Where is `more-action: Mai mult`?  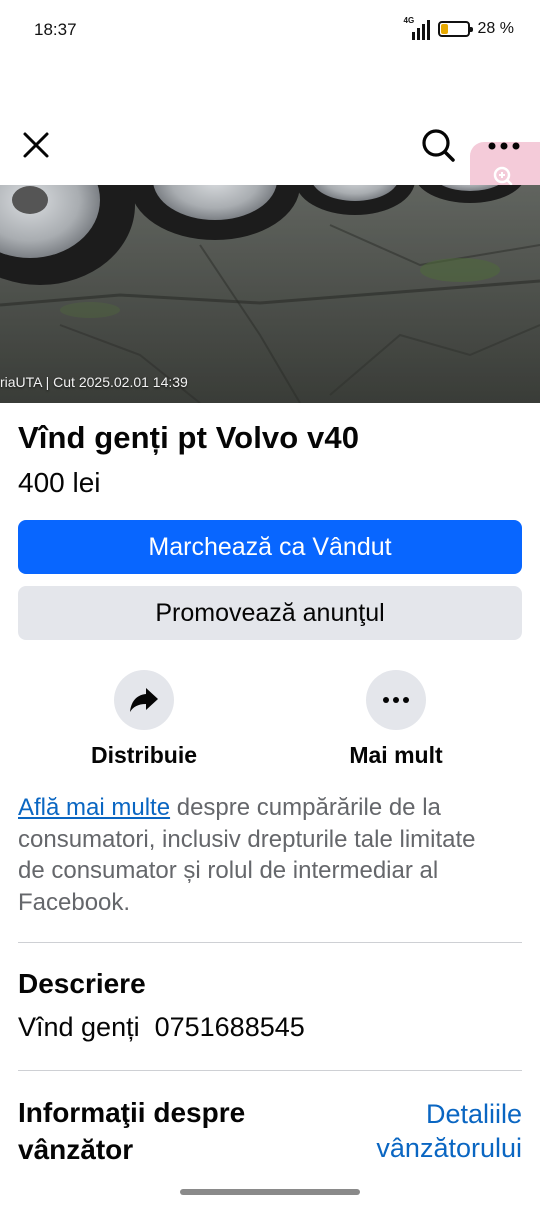 more-action: Mai mult is located at coordinates (396, 719).